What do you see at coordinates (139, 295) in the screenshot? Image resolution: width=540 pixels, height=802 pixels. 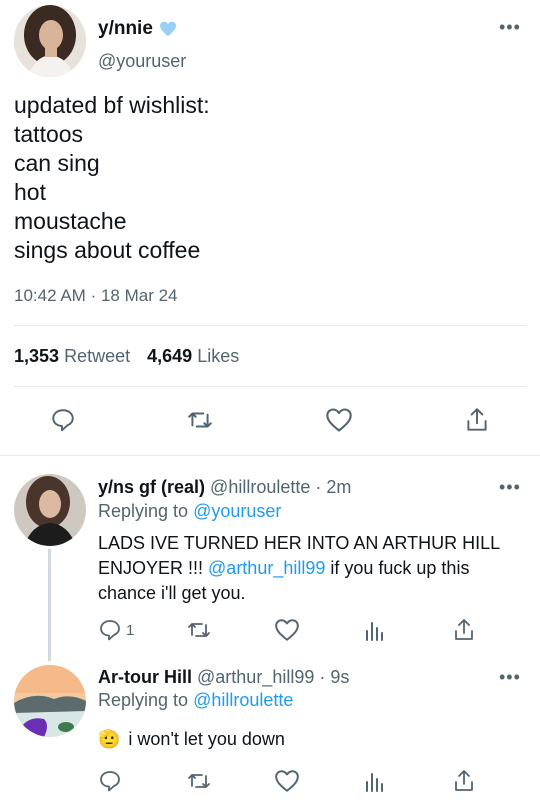 I see `tweet-date: 18 Mar 24` at bounding box center [139, 295].